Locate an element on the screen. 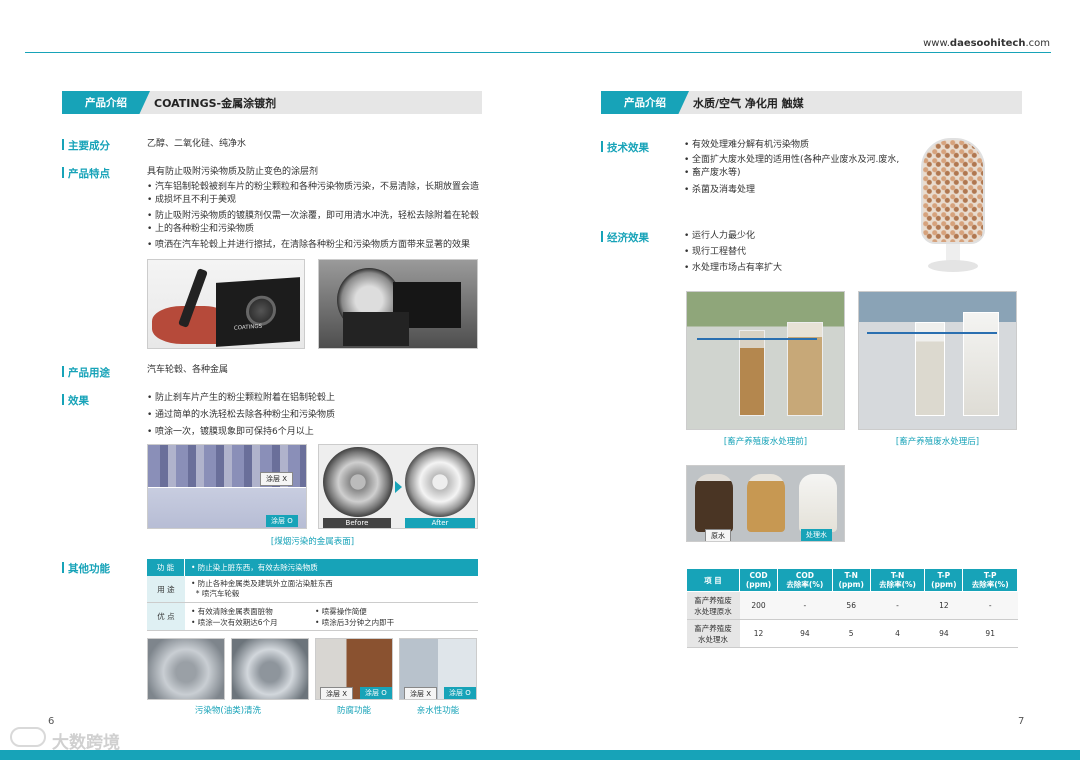  row-text: • 有效清除金属表面脏物 • 喷涂一次有效期达6个月 is located at coordinates (247, 616).